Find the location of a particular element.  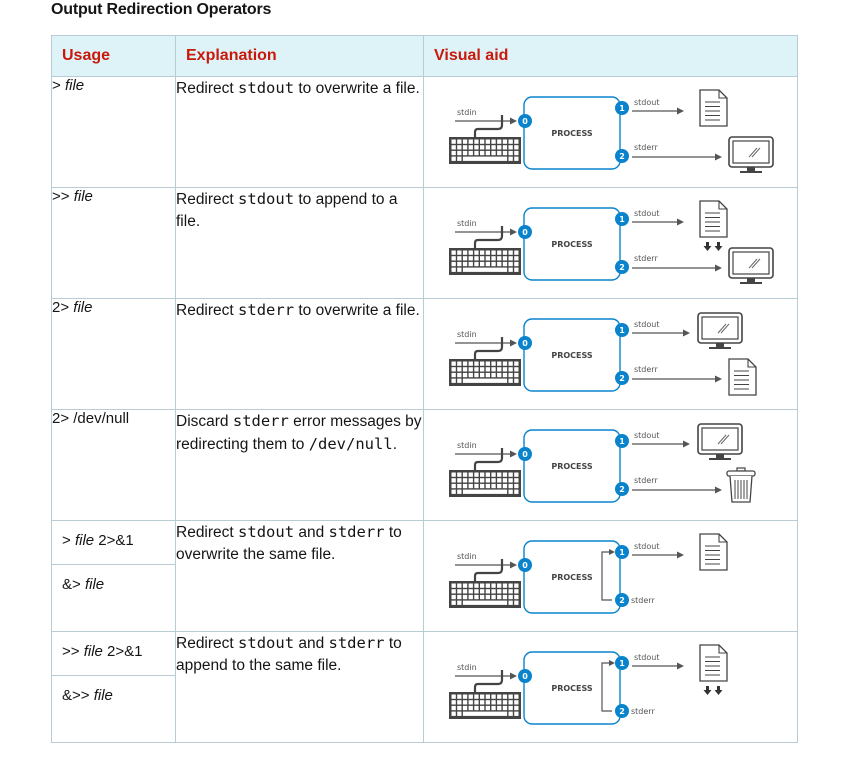

usage-cell: >> file 2>&1 &>> file is located at coordinates (113, 687).